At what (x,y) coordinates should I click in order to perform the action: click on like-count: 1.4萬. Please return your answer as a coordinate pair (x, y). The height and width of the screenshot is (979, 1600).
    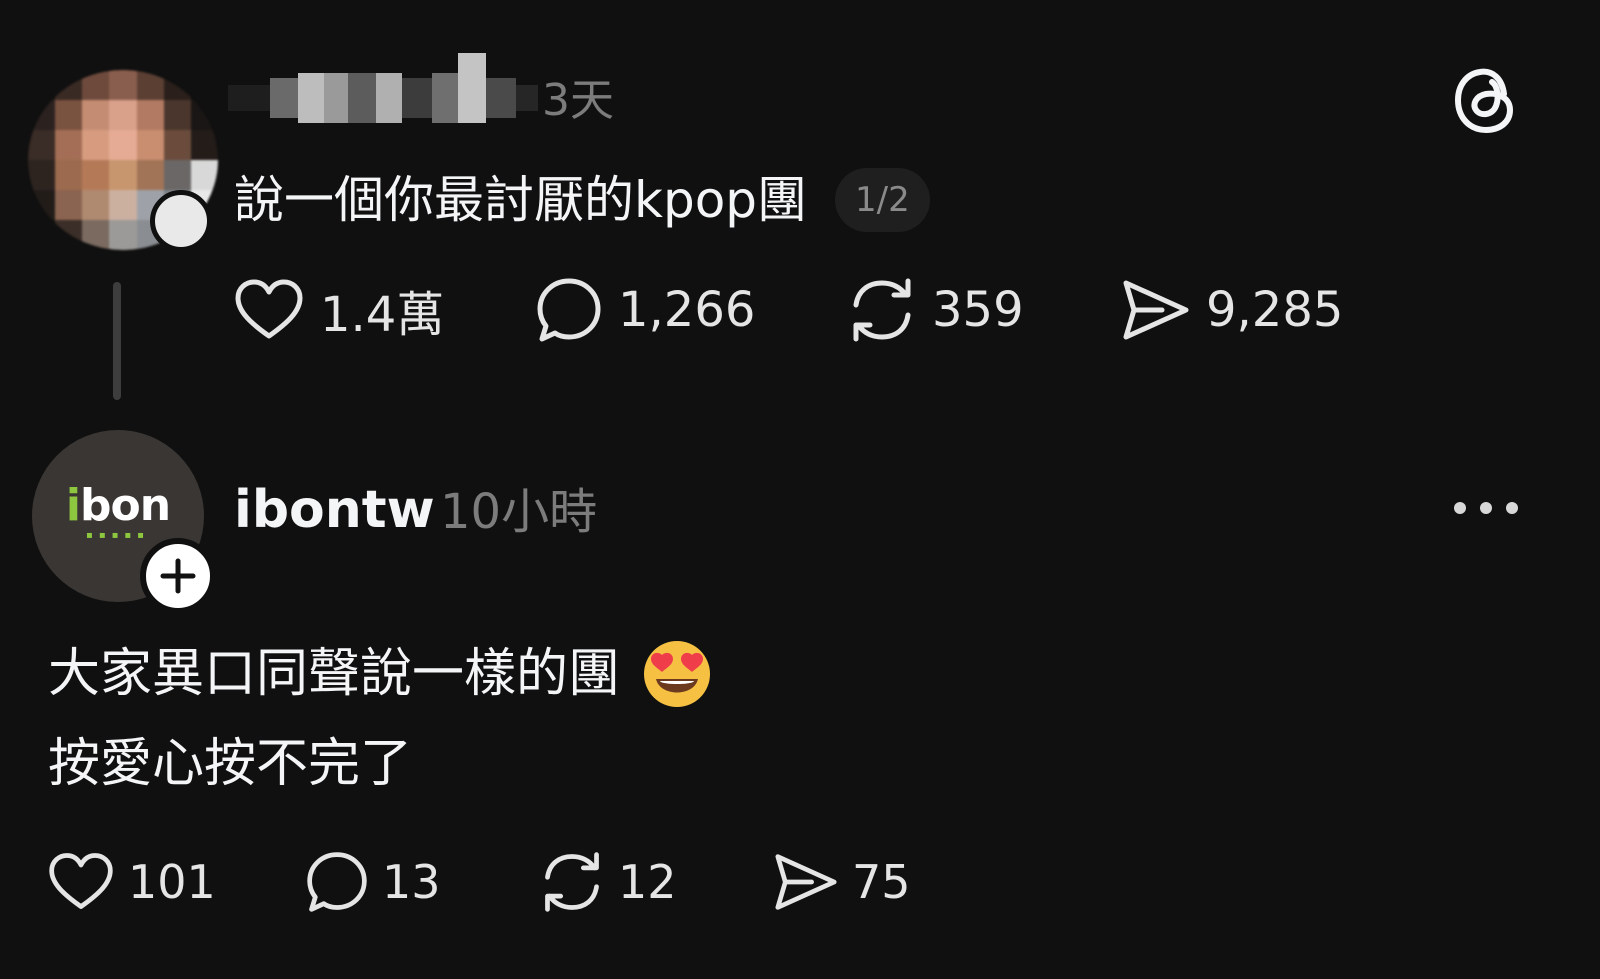
    Looking at the image, I should click on (382, 315).